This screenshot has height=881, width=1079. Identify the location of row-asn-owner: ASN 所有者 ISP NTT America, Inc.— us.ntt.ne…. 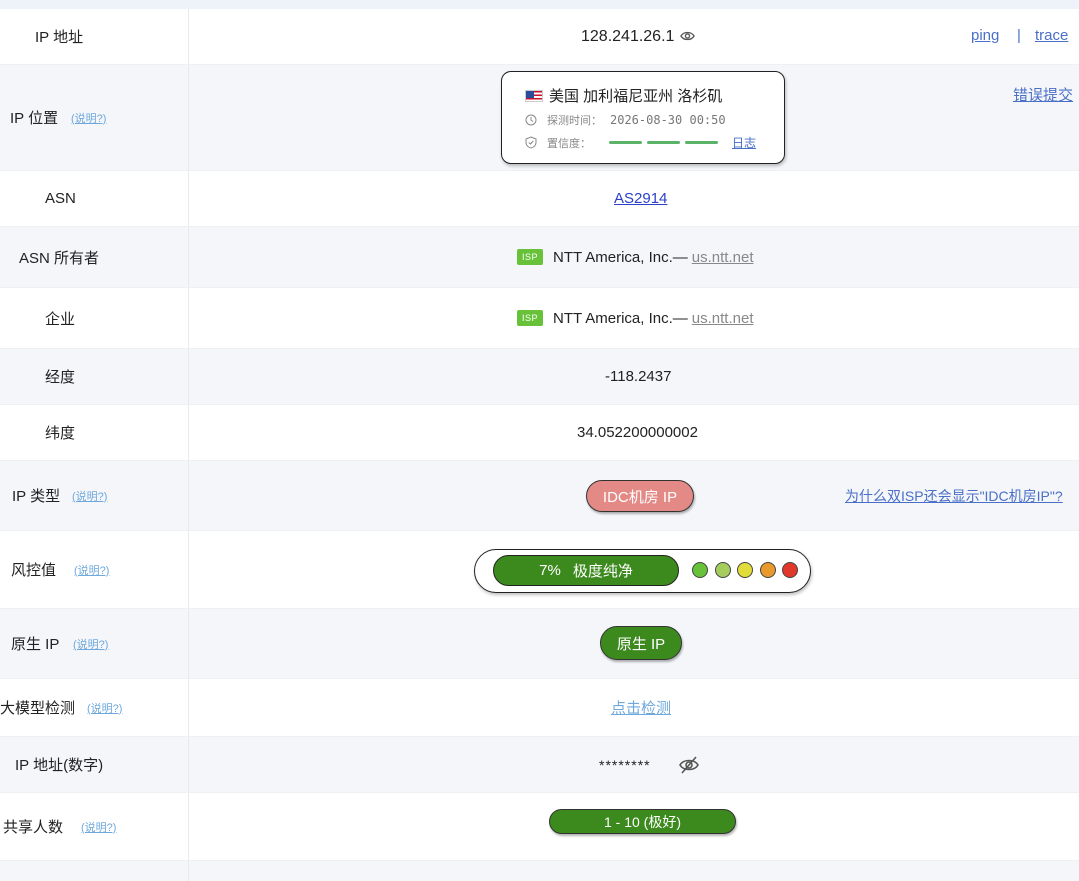
(539, 257).